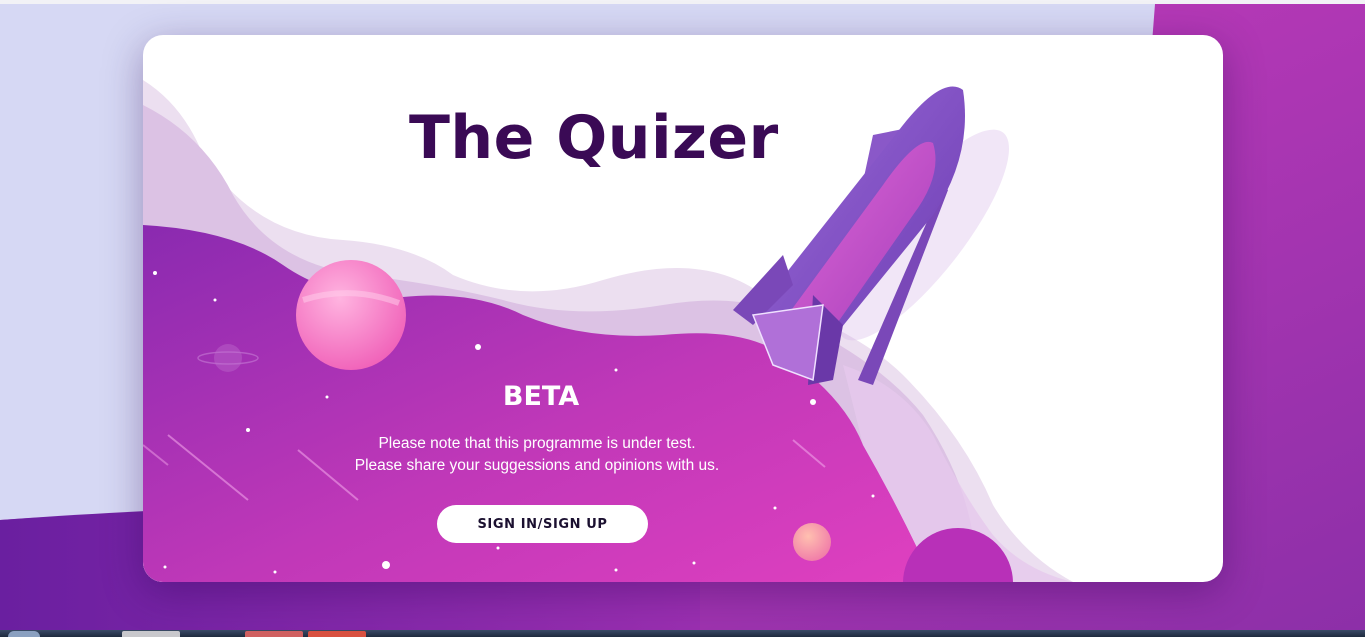 The image size is (1365, 637). What do you see at coordinates (594, 138) in the screenshot?
I see `app-title: The Quizer` at bounding box center [594, 138].